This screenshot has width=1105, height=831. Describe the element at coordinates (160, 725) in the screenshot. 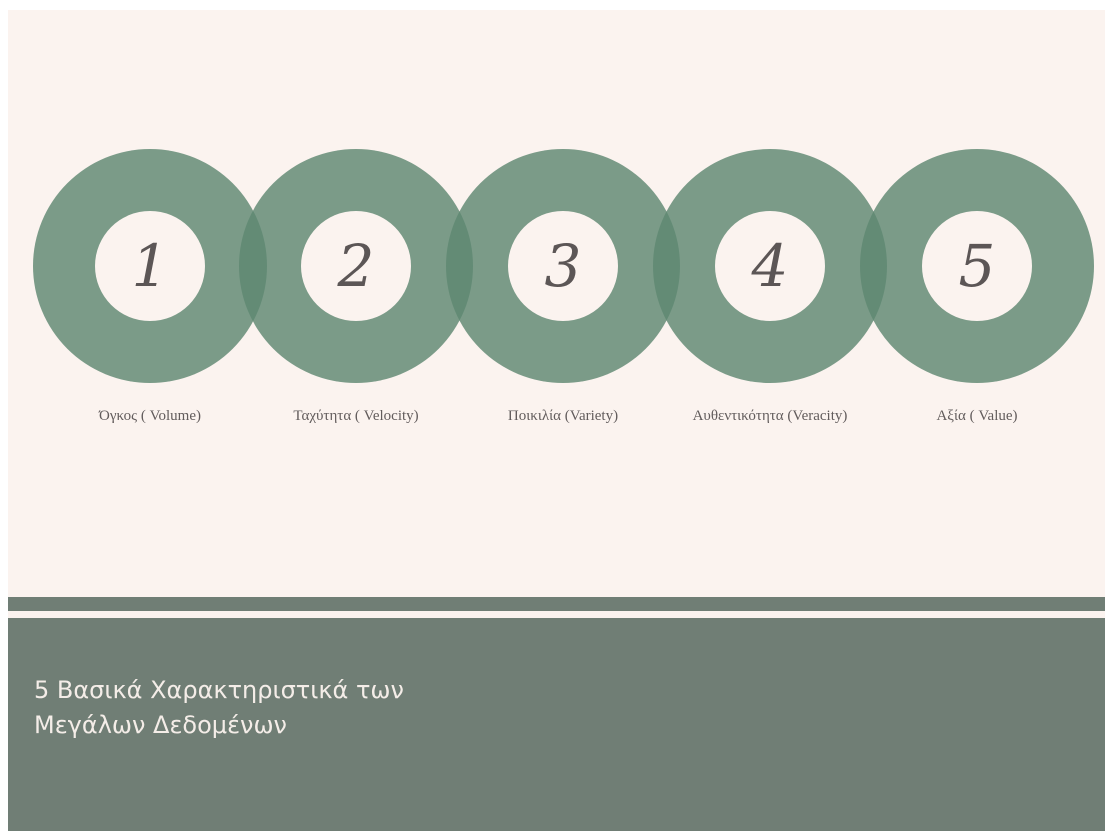

I see `slide-title-line-2: Μεγάλων Δεδομένων` at that location.